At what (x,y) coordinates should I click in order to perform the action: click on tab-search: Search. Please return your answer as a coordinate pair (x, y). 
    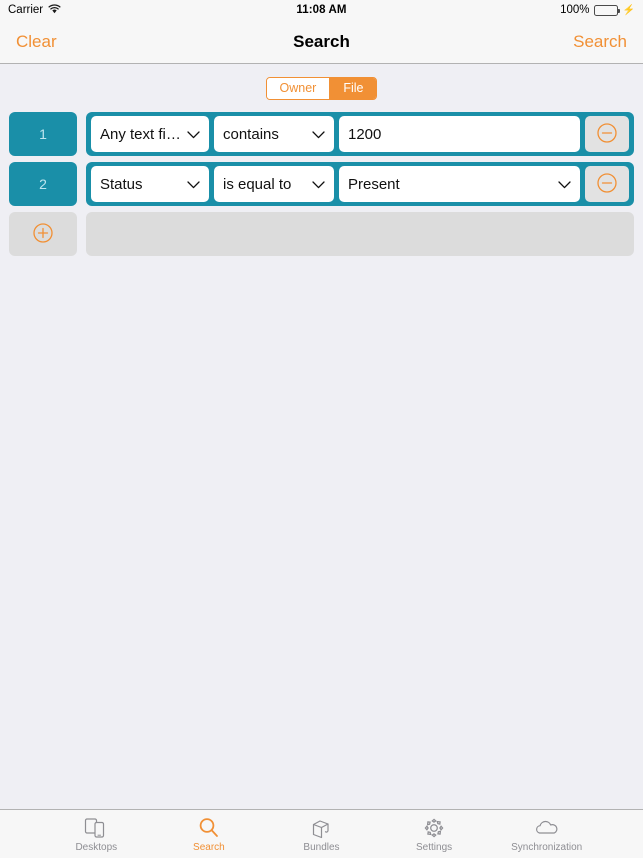
    Looking at the image, I should click on (209, 834).